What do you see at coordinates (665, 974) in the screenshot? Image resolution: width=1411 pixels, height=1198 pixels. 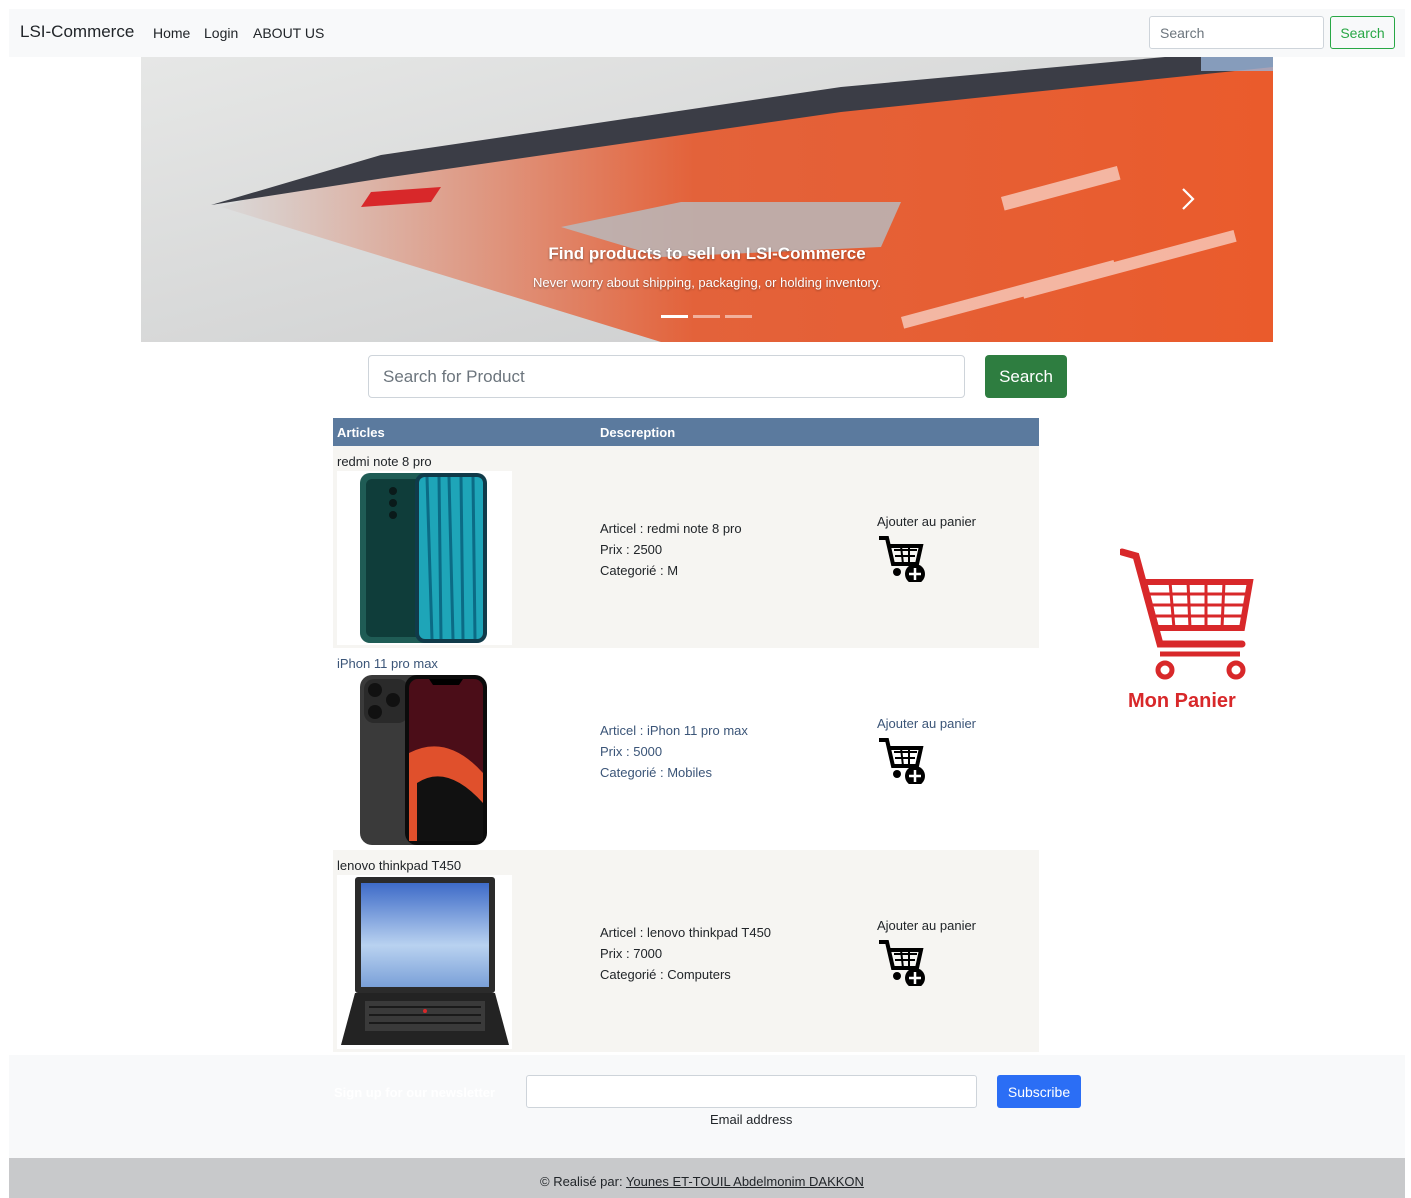 I see `product-category: Categorié : Computers` at bounding box center [665, 974].